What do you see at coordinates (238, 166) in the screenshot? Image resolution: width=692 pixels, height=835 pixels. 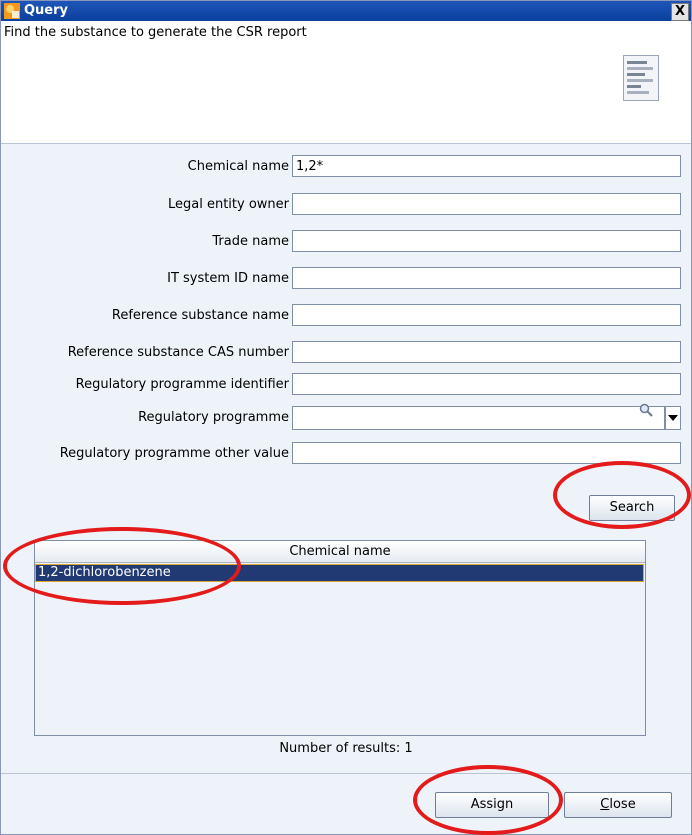 I see `chemical-name-label: Chemical name` at bounding box center [238, 166].